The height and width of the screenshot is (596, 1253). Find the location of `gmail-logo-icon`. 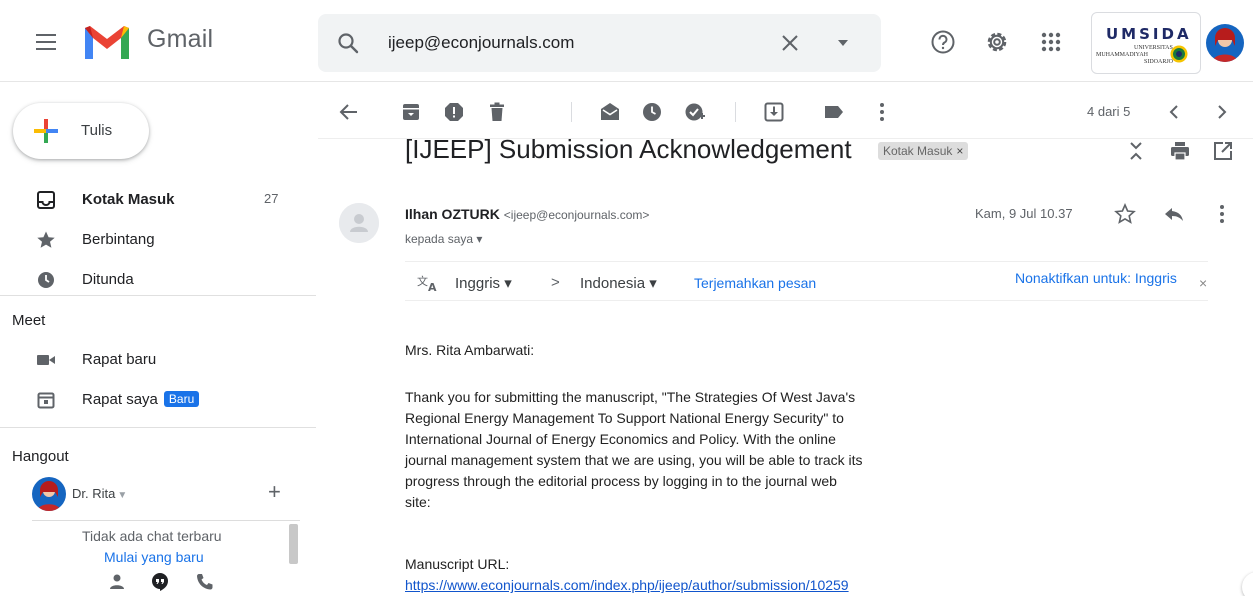

gmail-logo-icon is located at coordinates (107, 42).